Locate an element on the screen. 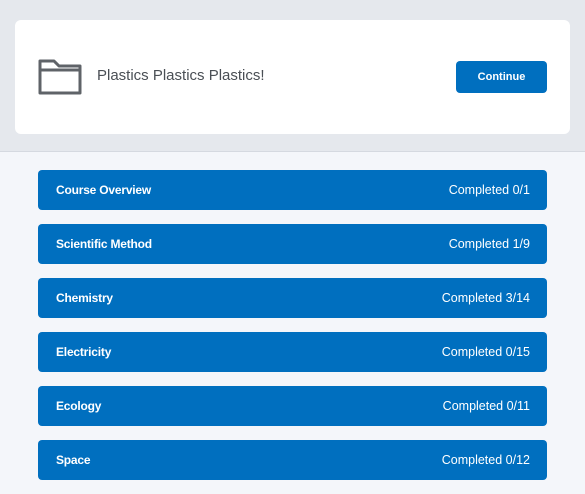 The height and width of the screenshot is (494, 585). unit-name: Ecology is located at coordinates (79, 406).